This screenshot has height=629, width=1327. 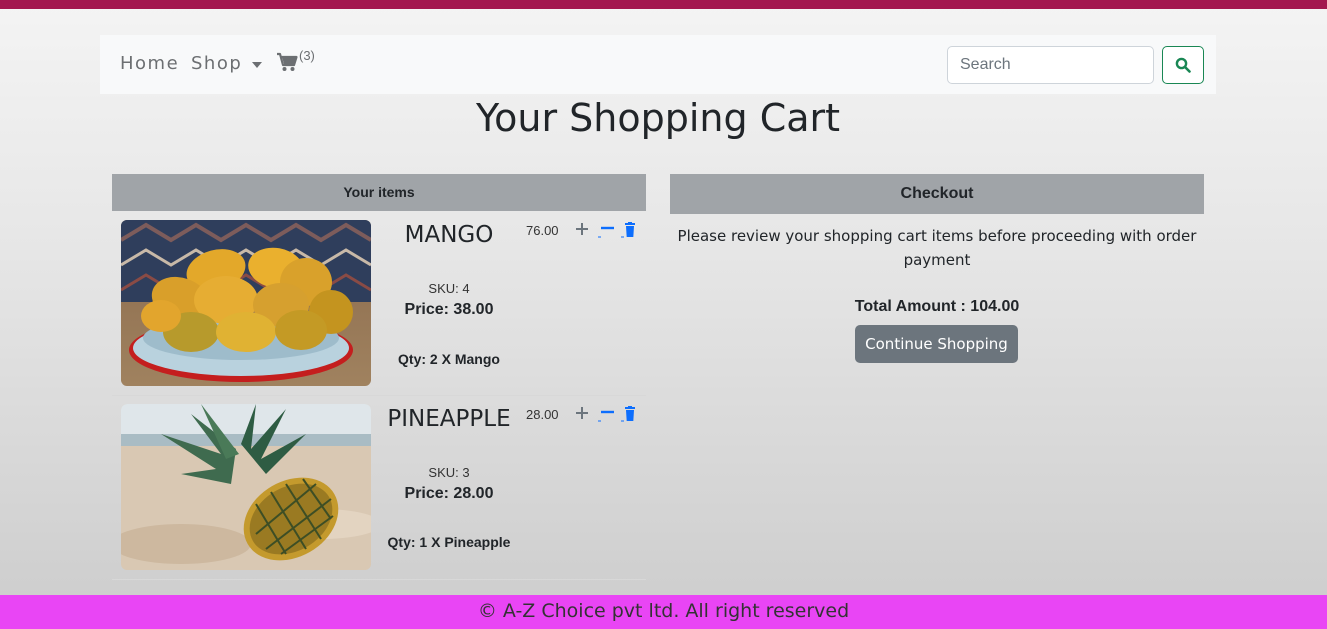 What do you see at coordinates (379, 192) in the screenshot?
I see `items-header: Your items` at bounding box center [379, 192].